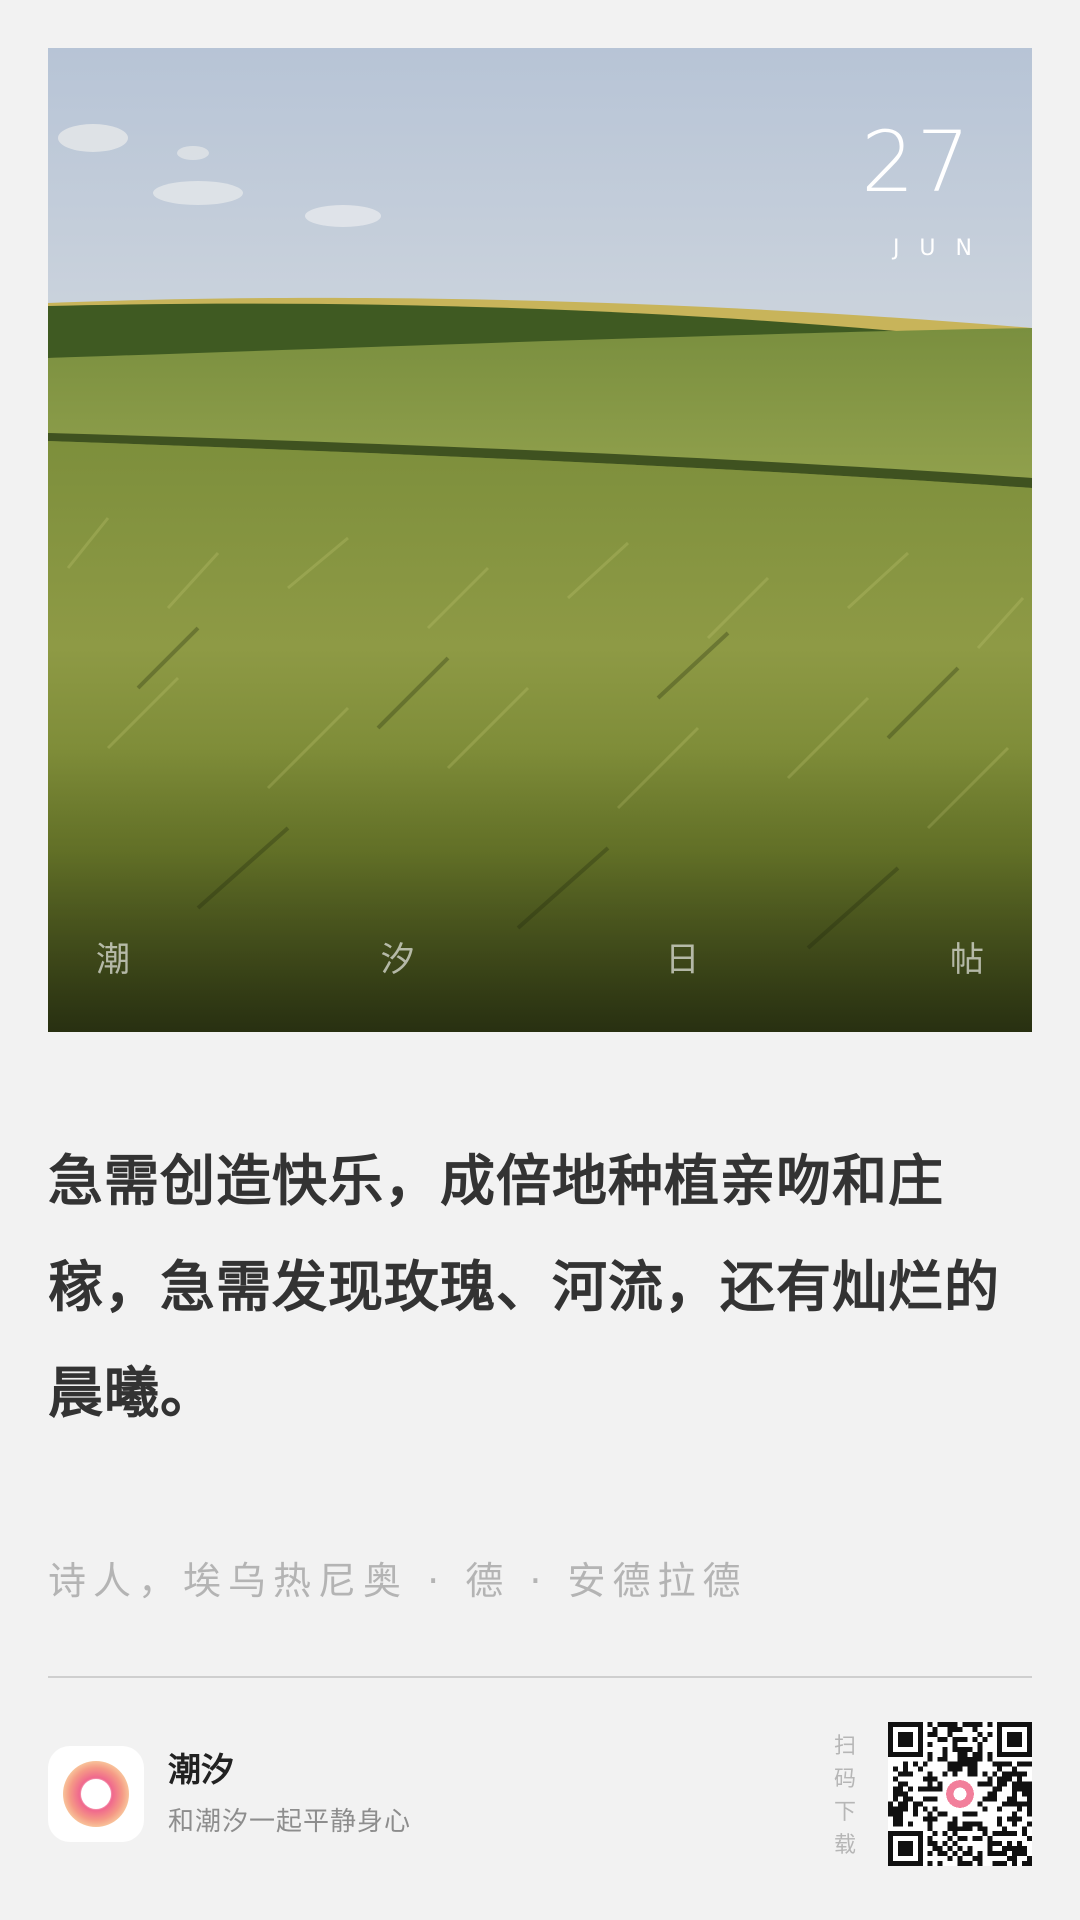 The width and height of the screenshot is (1080, 1920). Describe the element at coordinates (201, 1769) in the screenshot. I see `app-name: 潮汐` at that location.